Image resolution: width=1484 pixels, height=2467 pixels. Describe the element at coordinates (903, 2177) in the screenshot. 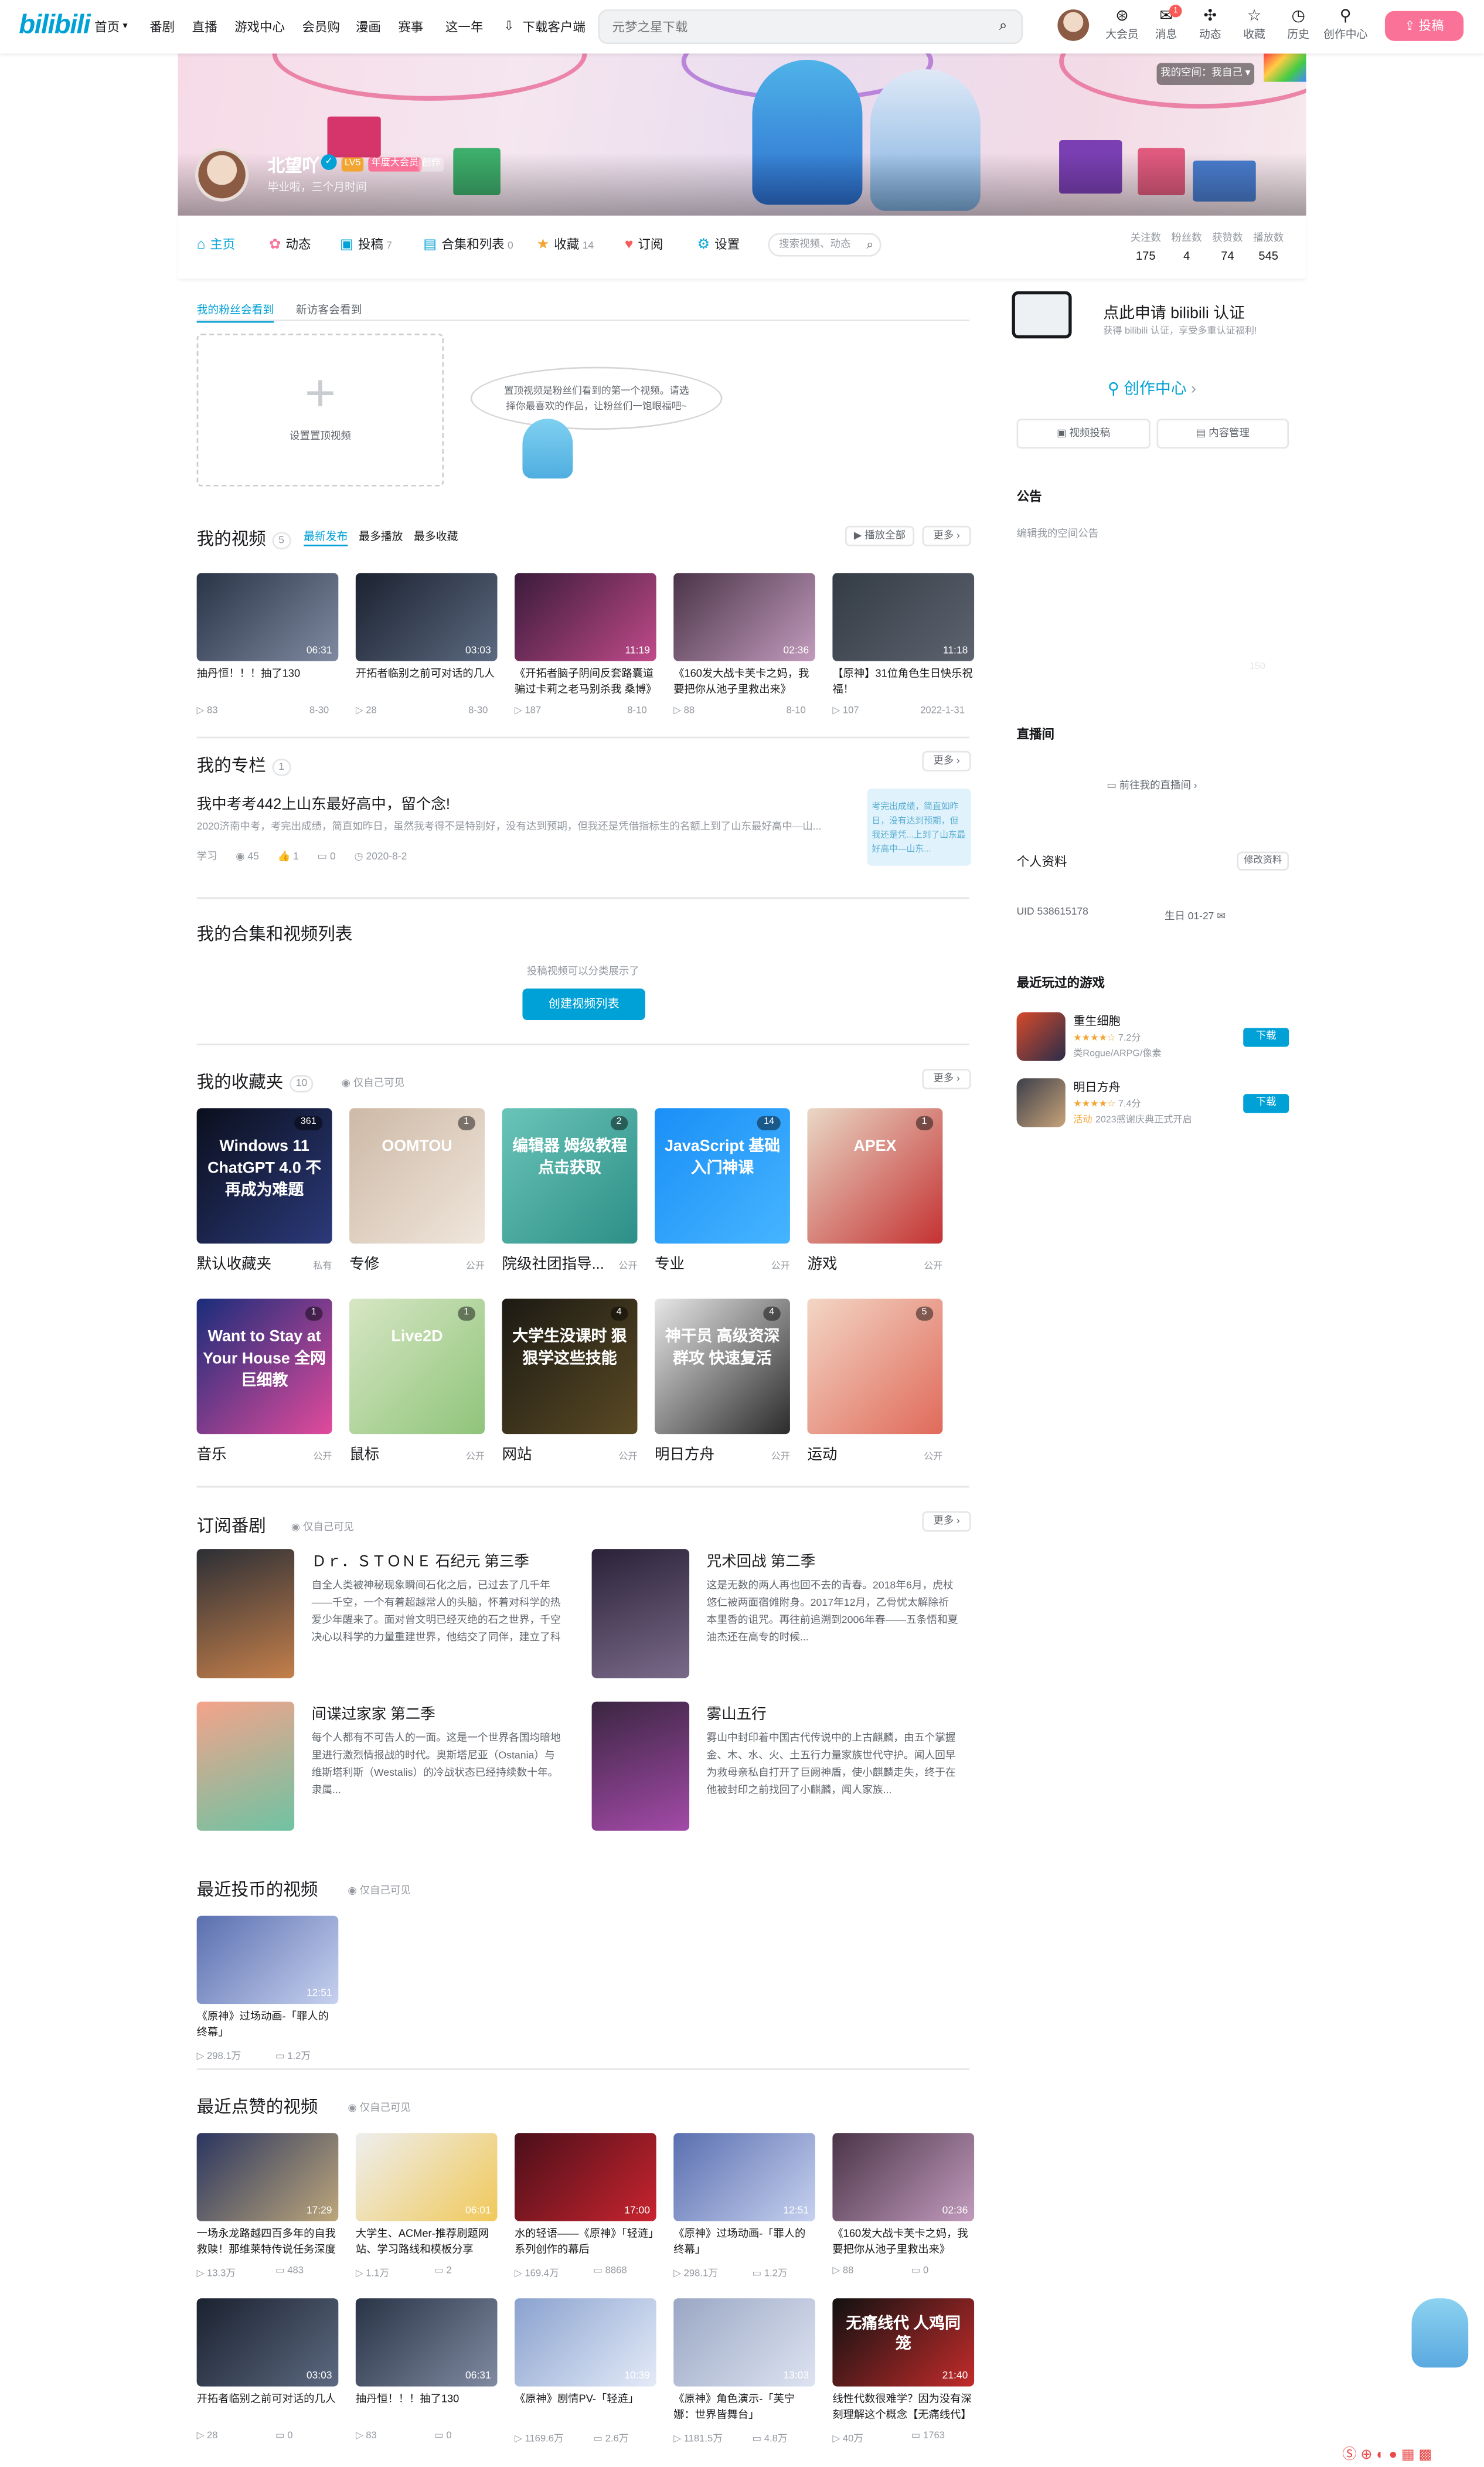

I see `video-thumbnail: 02:36` at that location.